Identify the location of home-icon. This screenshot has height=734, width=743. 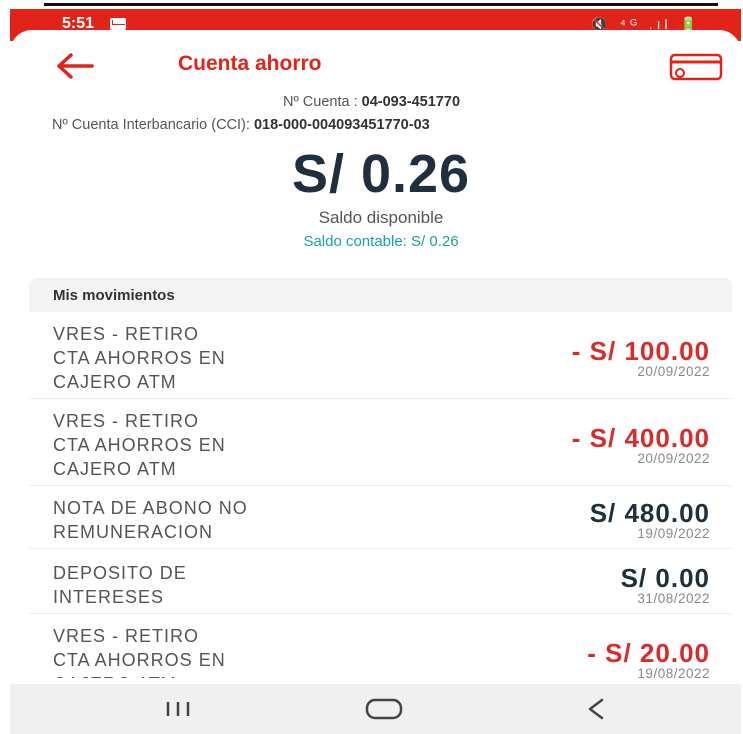
(384, 709).